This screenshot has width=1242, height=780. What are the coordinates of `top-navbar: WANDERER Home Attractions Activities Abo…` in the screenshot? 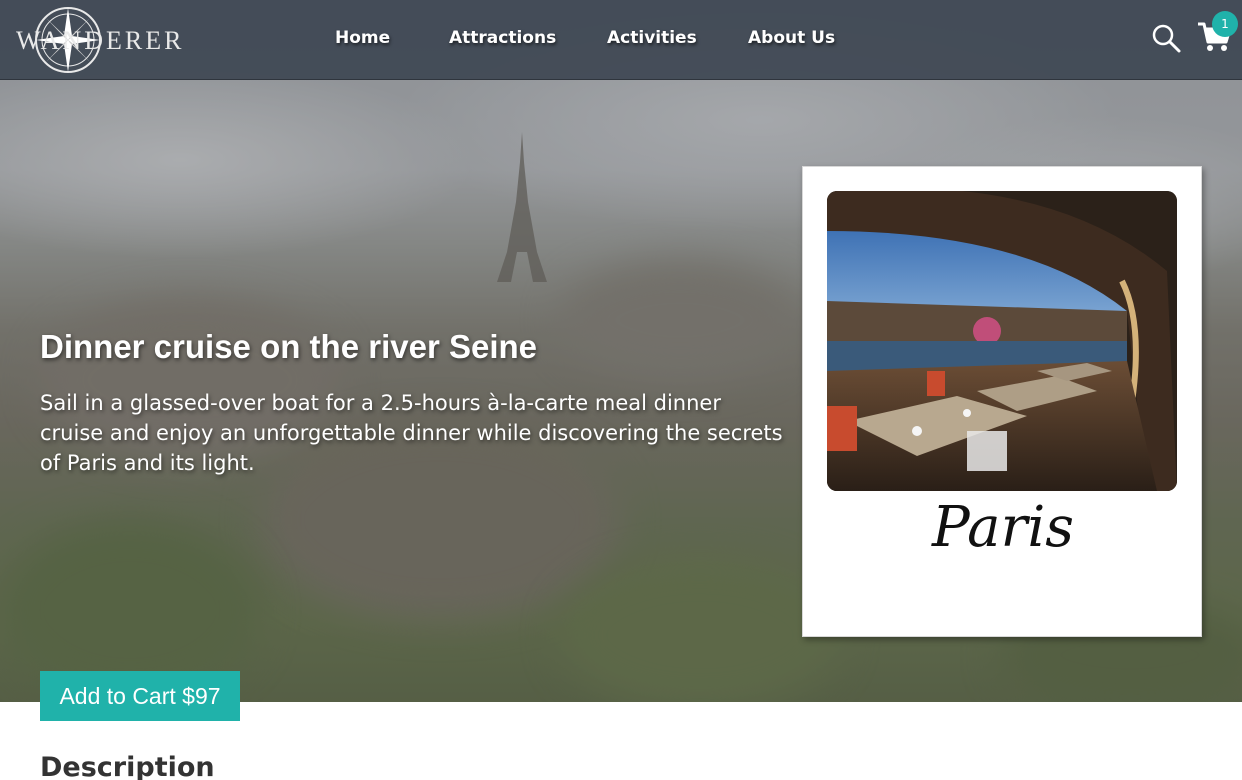 It's located at (621, 40).